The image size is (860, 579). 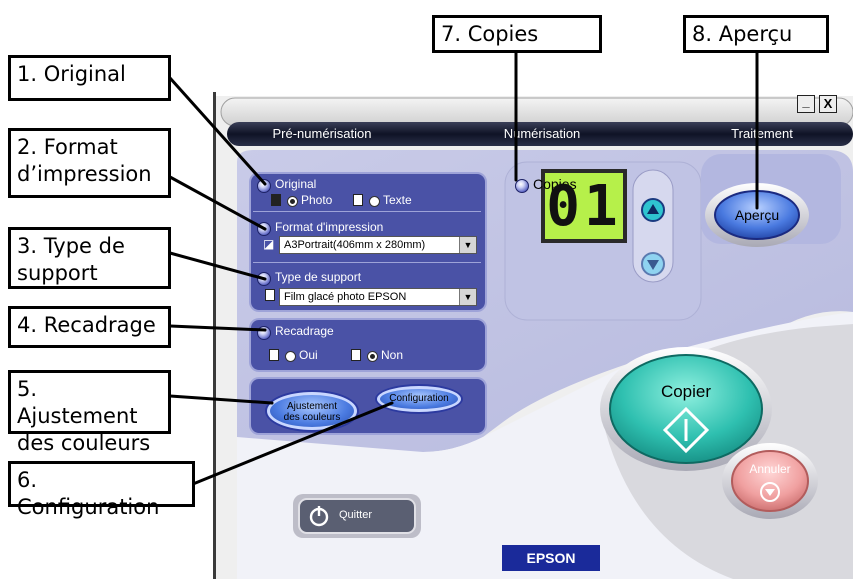 I want to click on tab-numerisation: Numérisation, so click(x=542, y=134).